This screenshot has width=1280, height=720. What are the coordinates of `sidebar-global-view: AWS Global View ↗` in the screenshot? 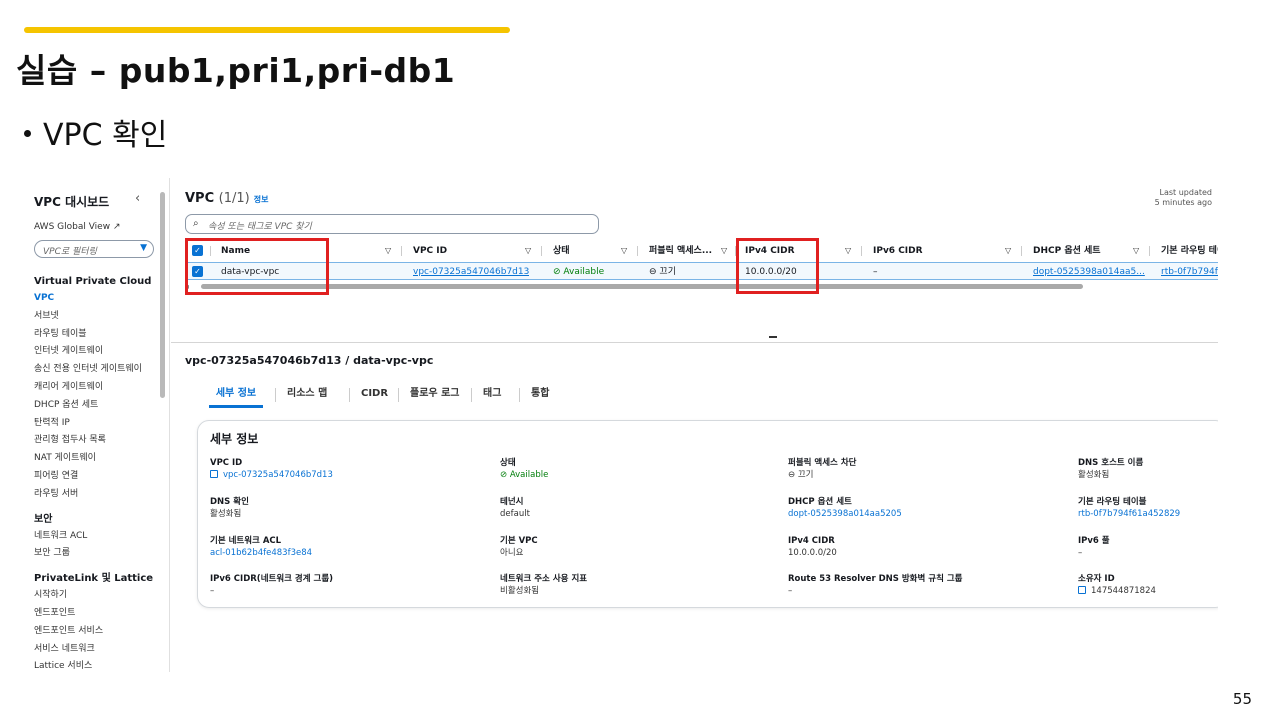 It's located at (77, 227).